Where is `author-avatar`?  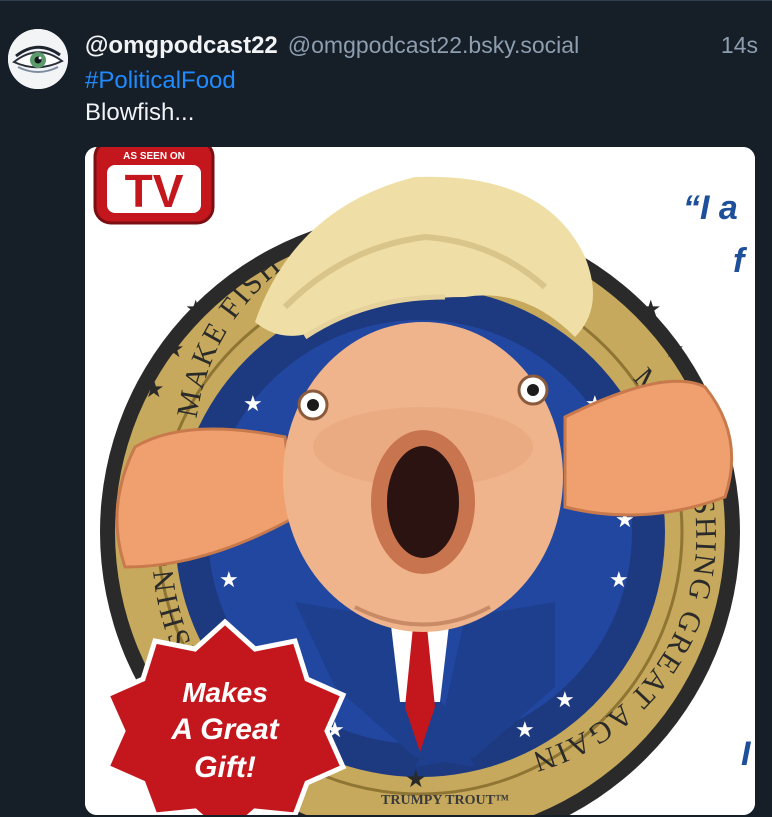 author-avatar is located at coordinates (38, 59).